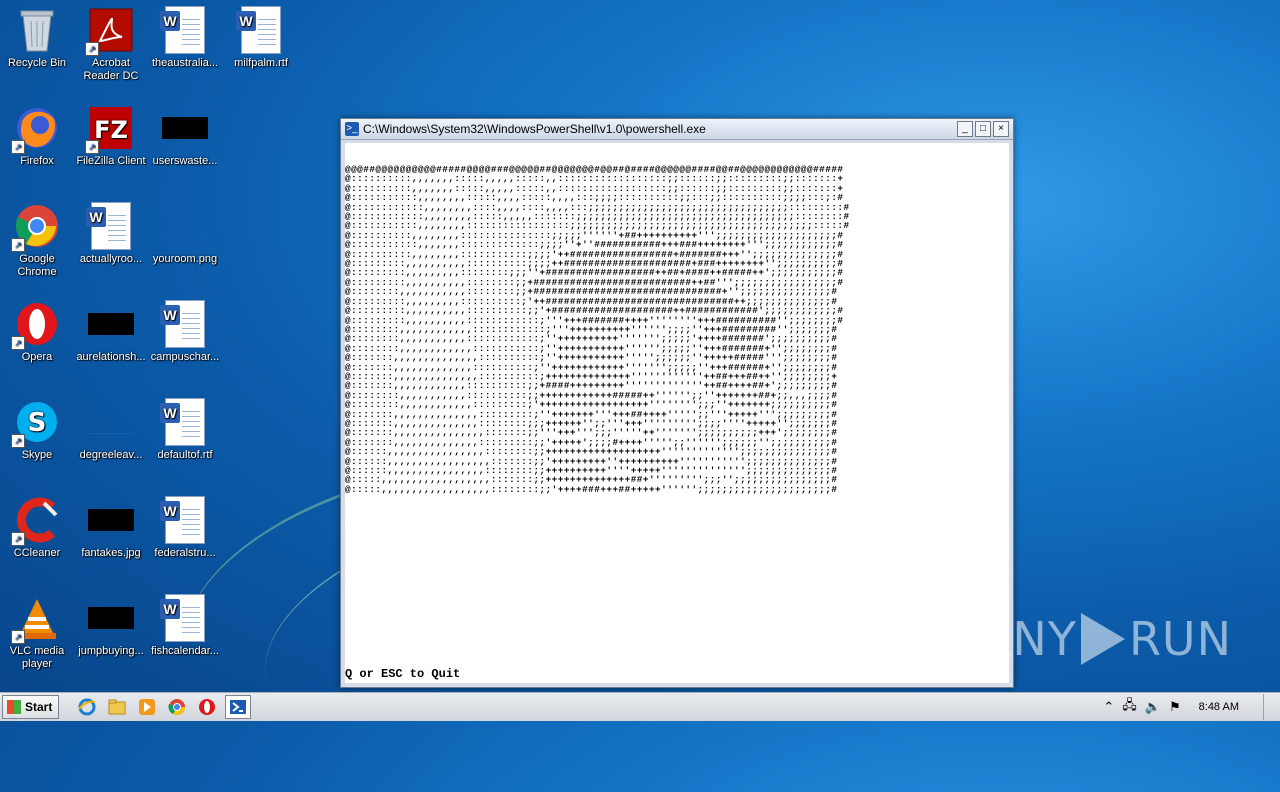  What do you see at coordinates (1108, 707) in the screenshot?
I see `chevron-up-icon: ⌃` at bounding box center [1108, 707].